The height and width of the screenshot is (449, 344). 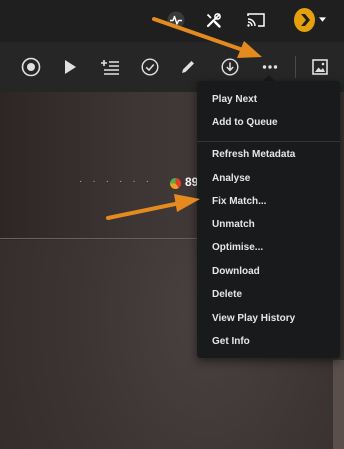 I want to click on tools-icon, so click(x=214, y=20).